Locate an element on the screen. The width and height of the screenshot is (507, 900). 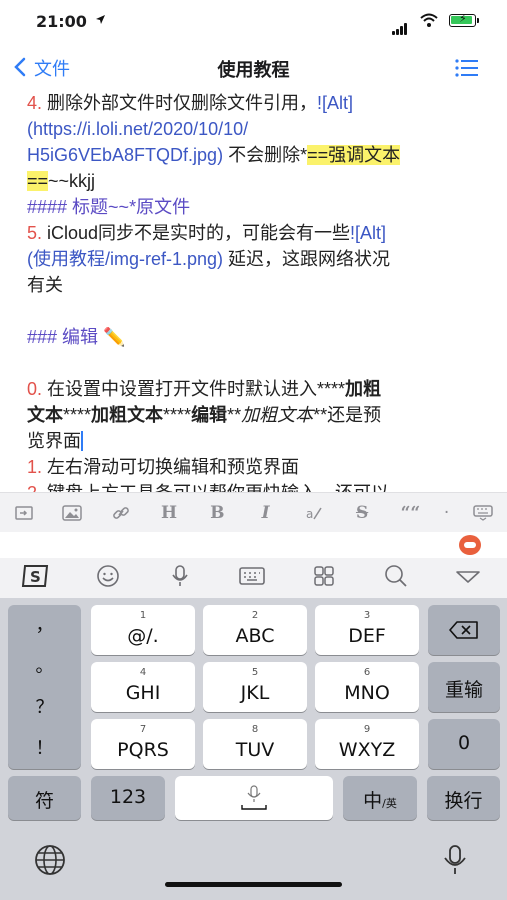
back-button: 文件 is located at coordinates (42, 68).